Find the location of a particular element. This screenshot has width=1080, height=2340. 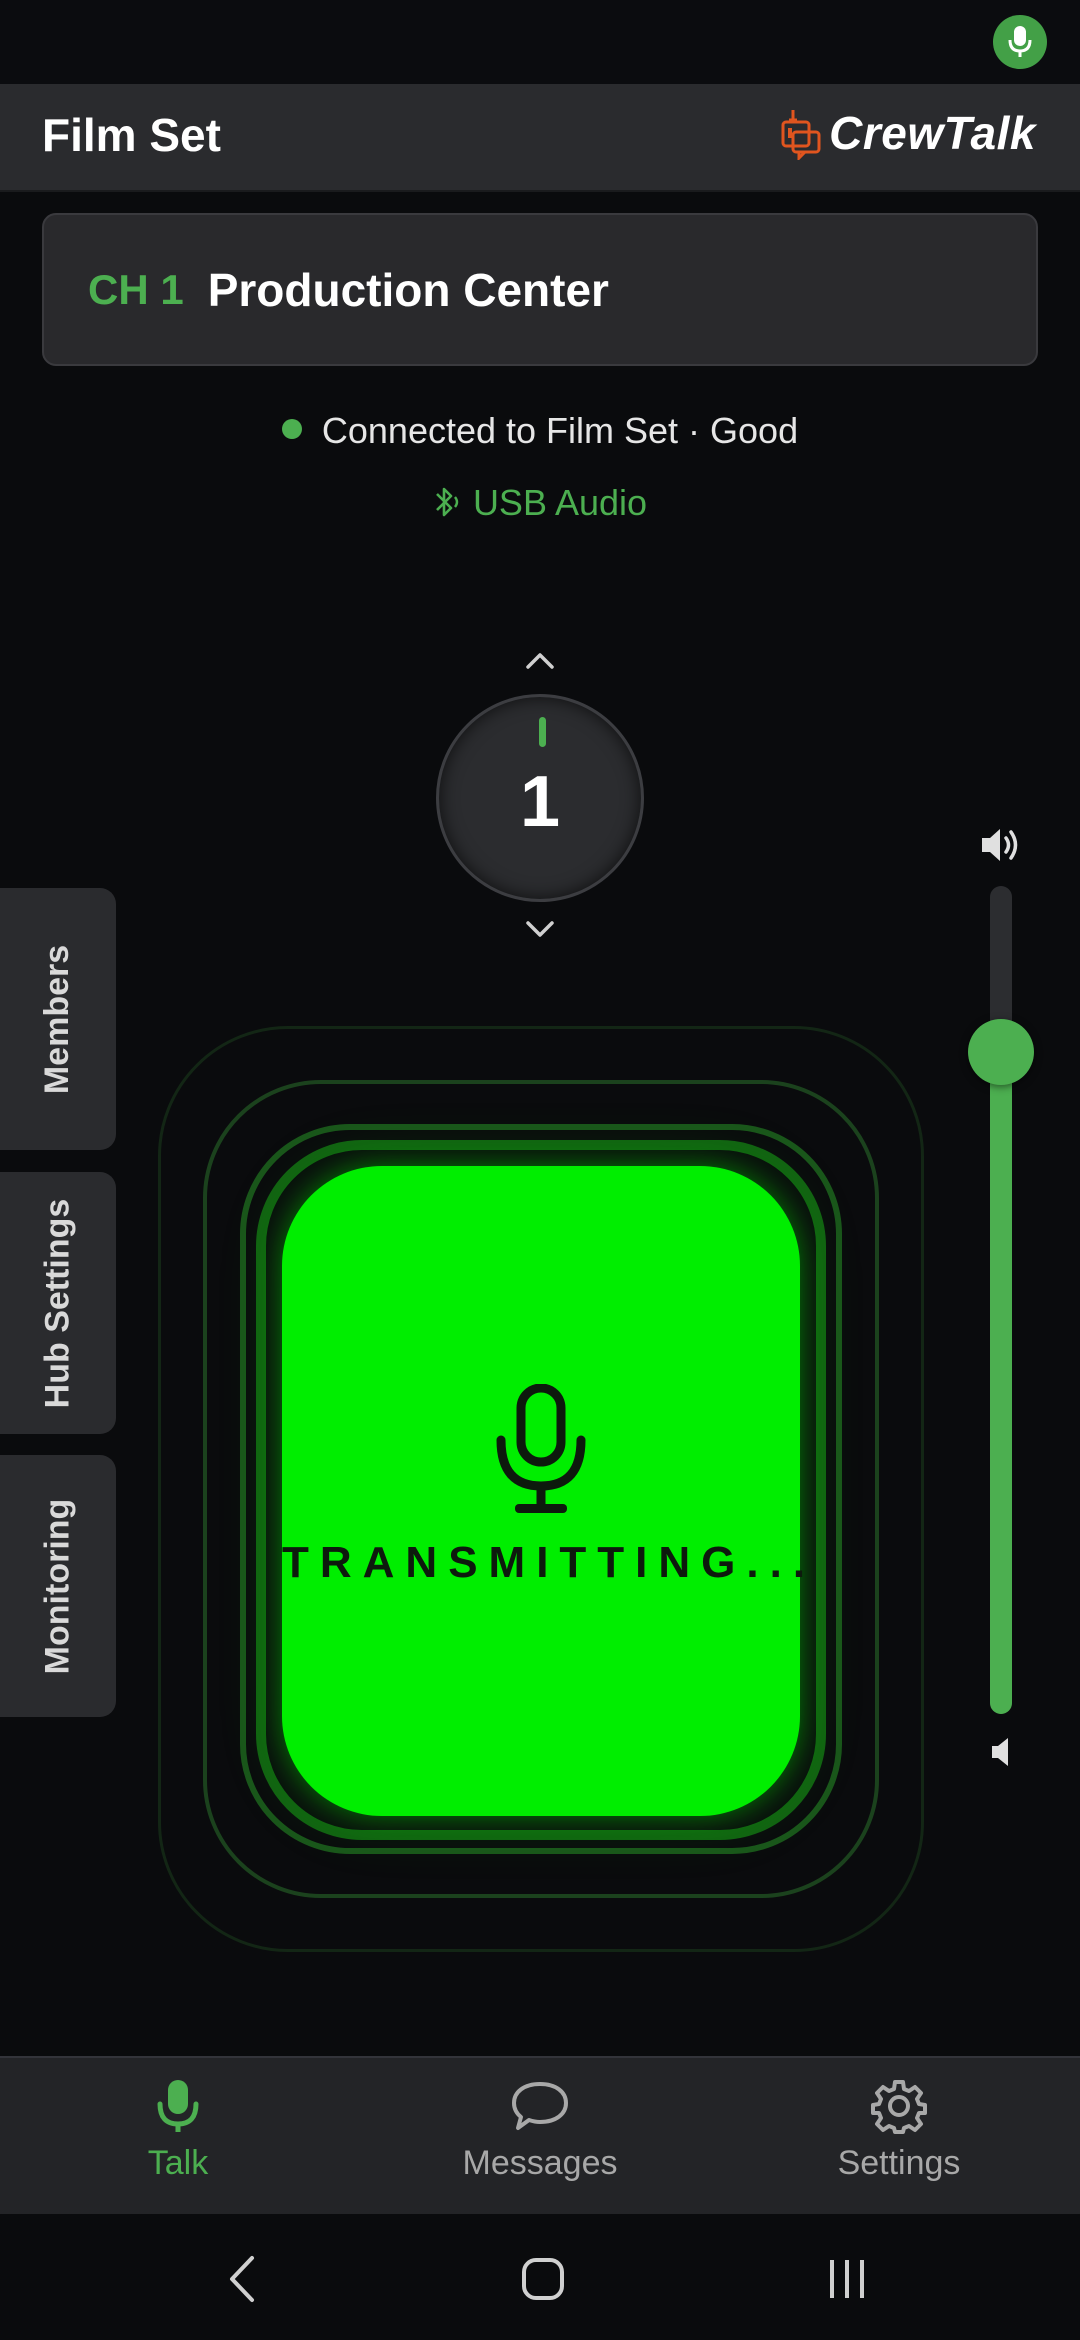

status-mic-indicator is located at coordinates (1020, 42).